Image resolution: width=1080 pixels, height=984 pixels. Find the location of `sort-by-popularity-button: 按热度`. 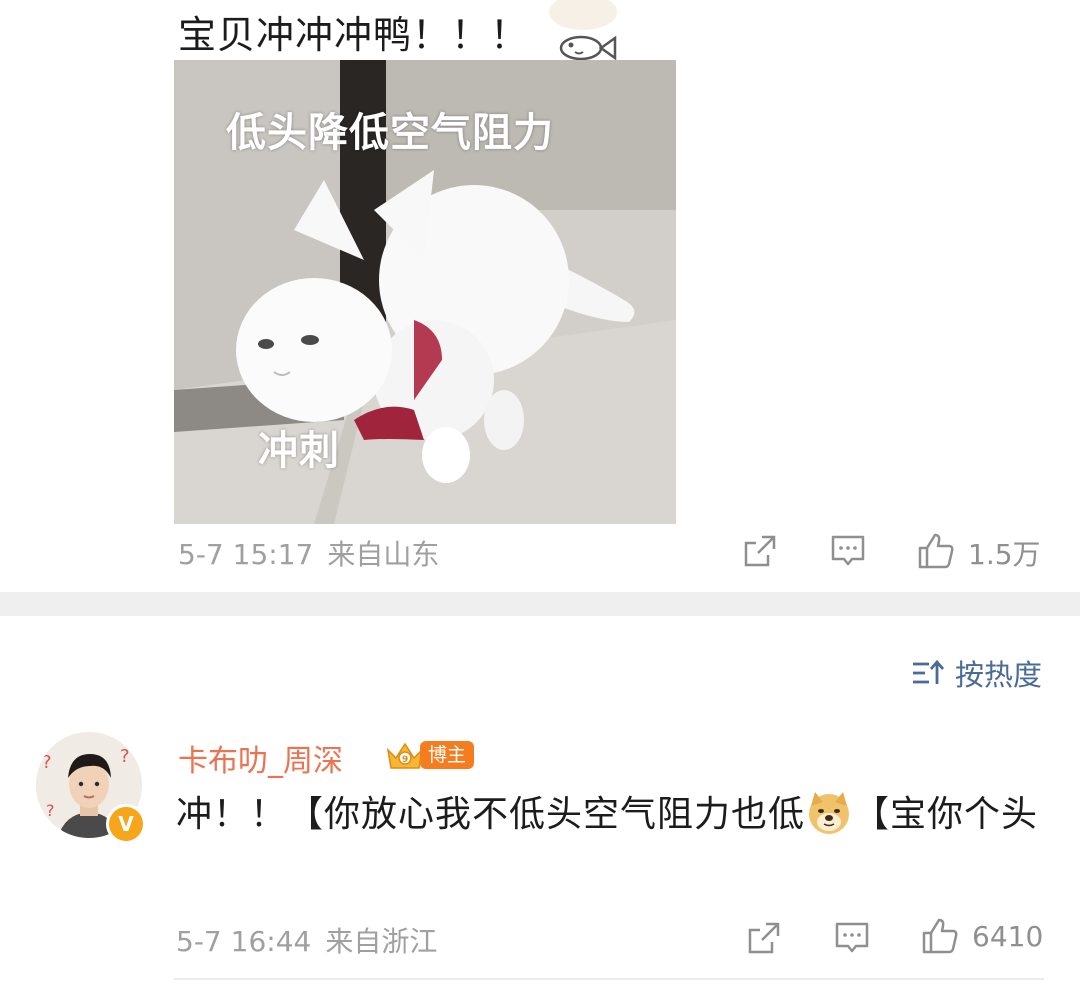

sort-by-popularity-button: 按热度 is located at coordinates (976, 673).